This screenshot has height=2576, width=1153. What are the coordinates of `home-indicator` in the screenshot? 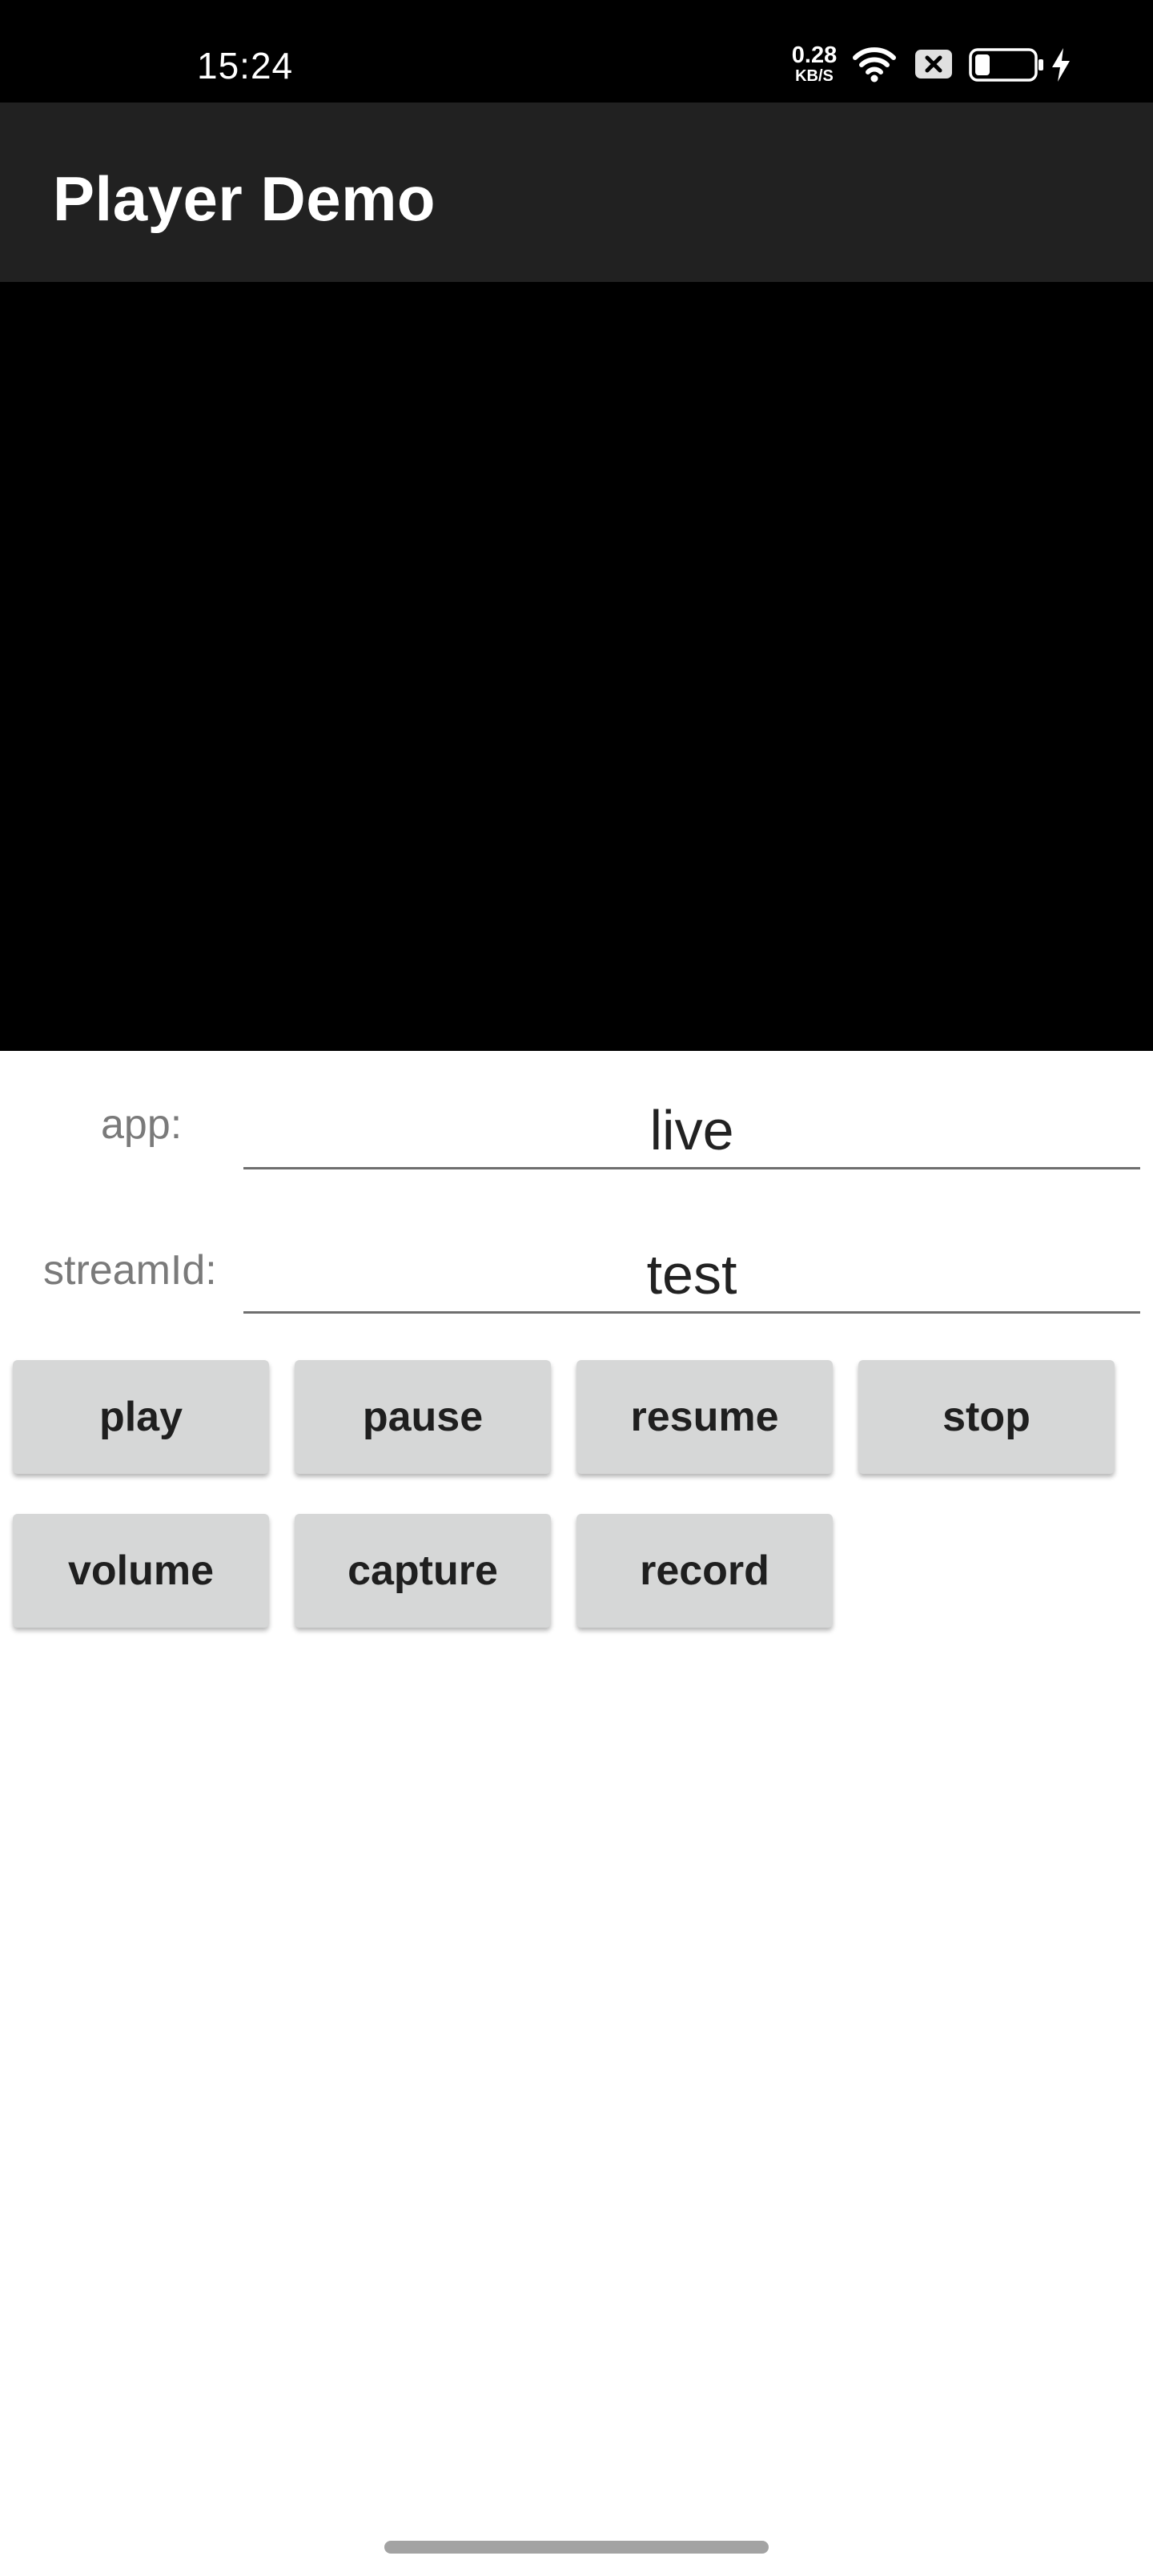 It's located at (576, 2547).